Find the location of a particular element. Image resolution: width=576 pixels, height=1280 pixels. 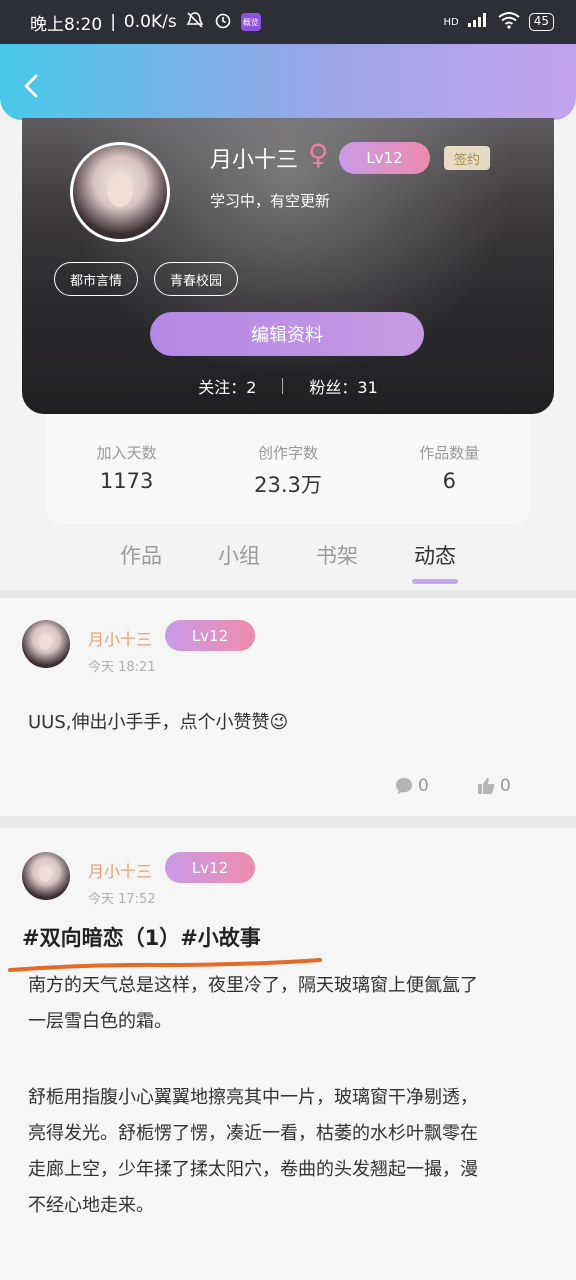

paragraph-line: 走廊上空，少年揉了揉太阳穴，卷曲的头发翘起一撮，漫 is located at coordinates (253, 1169).